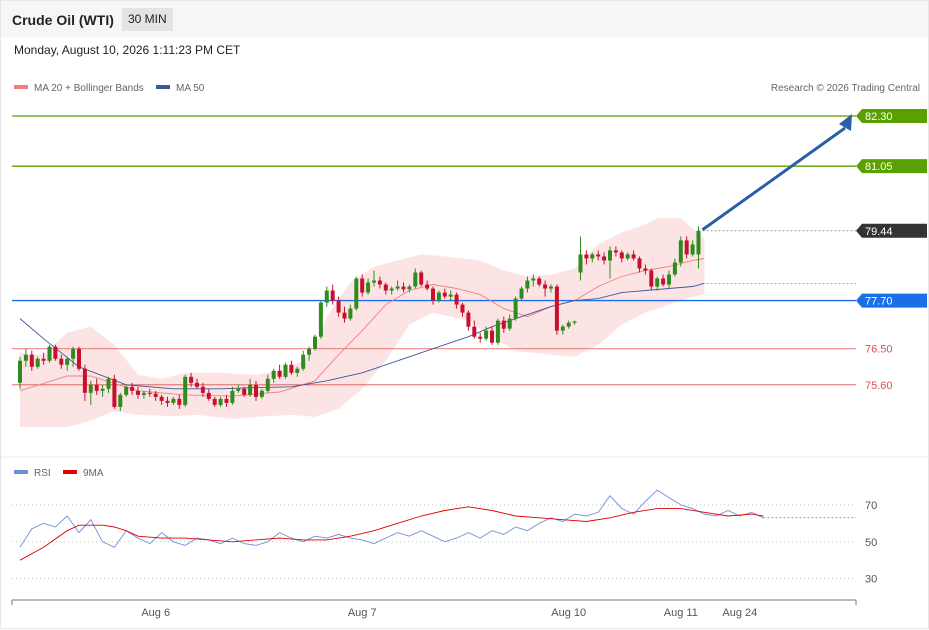 The height and width of the screenshot is (630, 929). Describe the element at coordinates (879, 117) in the screenshot. I see `level-label-82-30: 82.30` at that location.